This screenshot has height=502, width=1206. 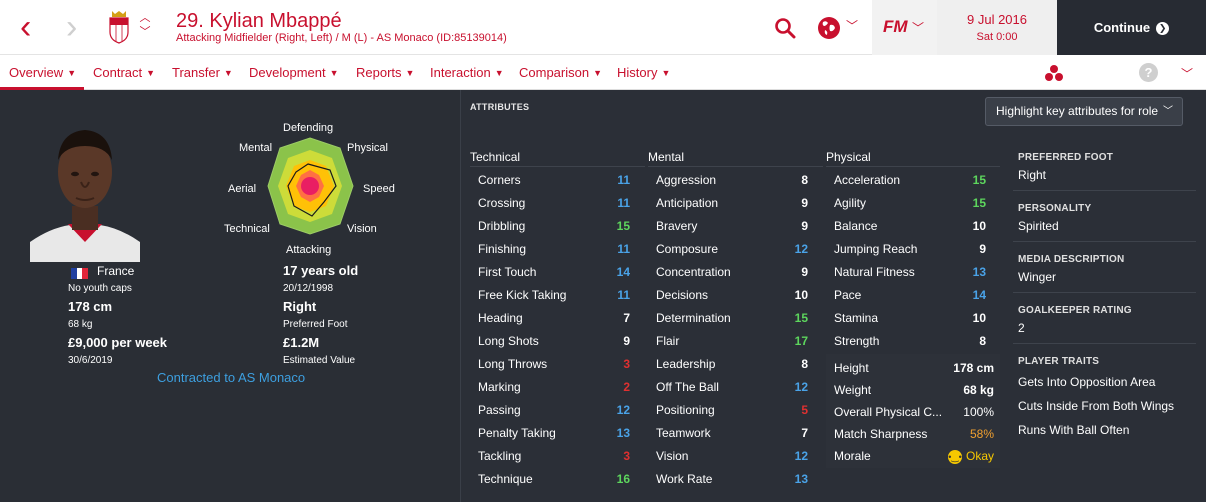 What do you see at coordinates (555, 479) in the screenshot?
I see `attribute-row: Technique 16` at bounding box center [555, 479].